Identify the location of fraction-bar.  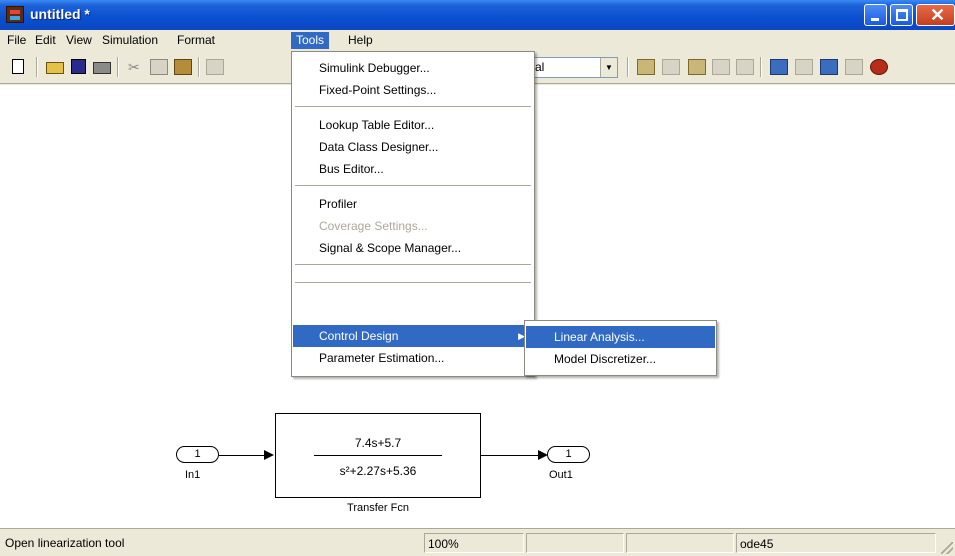
(378, 455).